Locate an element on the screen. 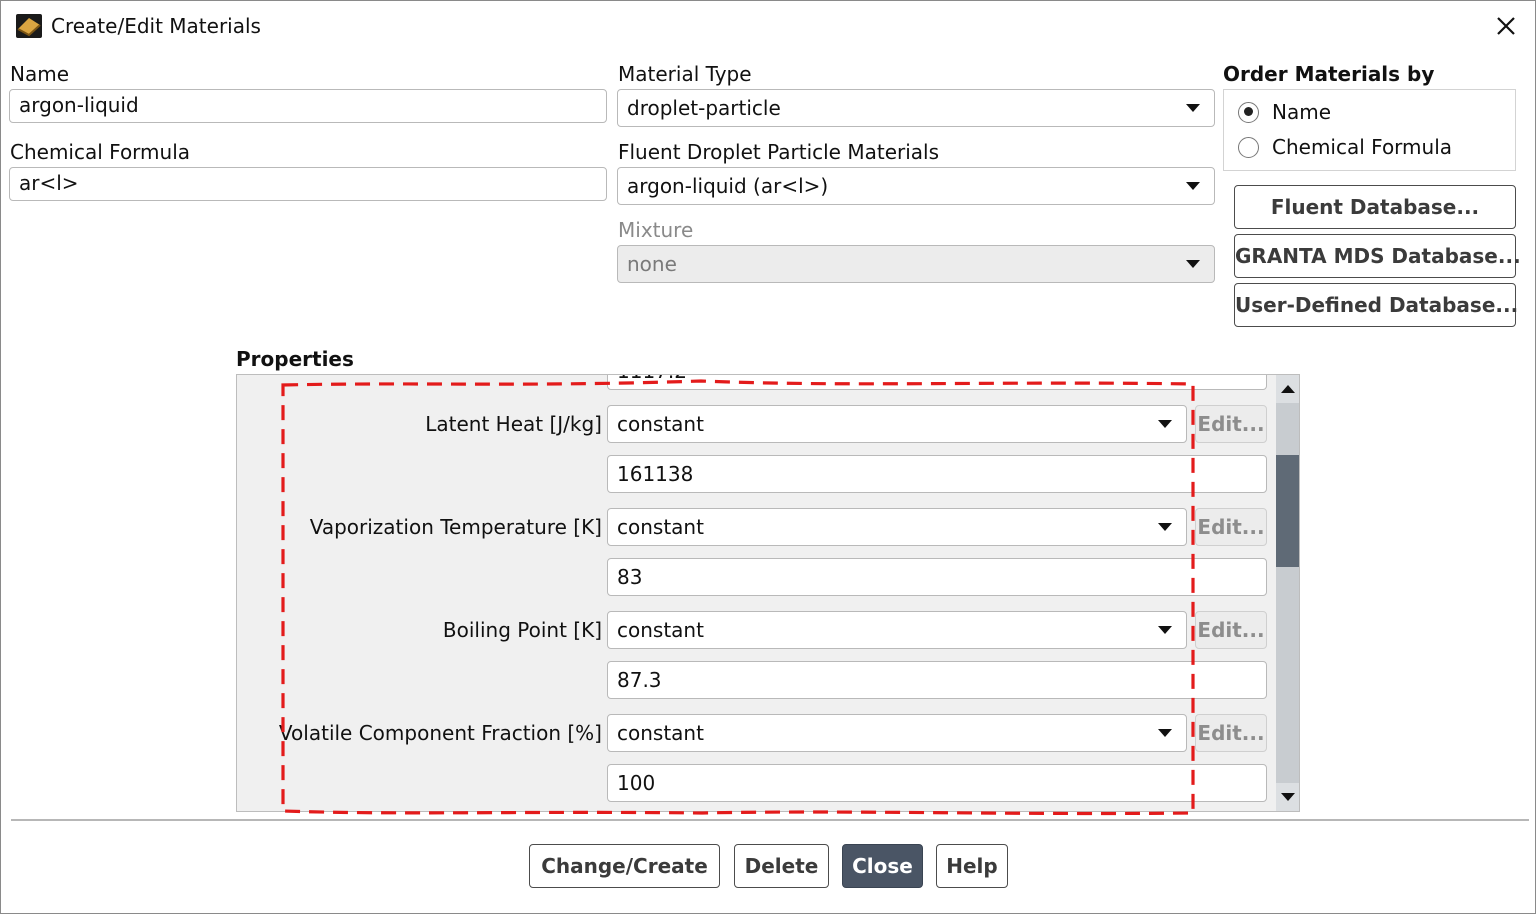 The width and height of the screenshot is (1536, 915). help-button: Help is located at coordinates (972, 866).